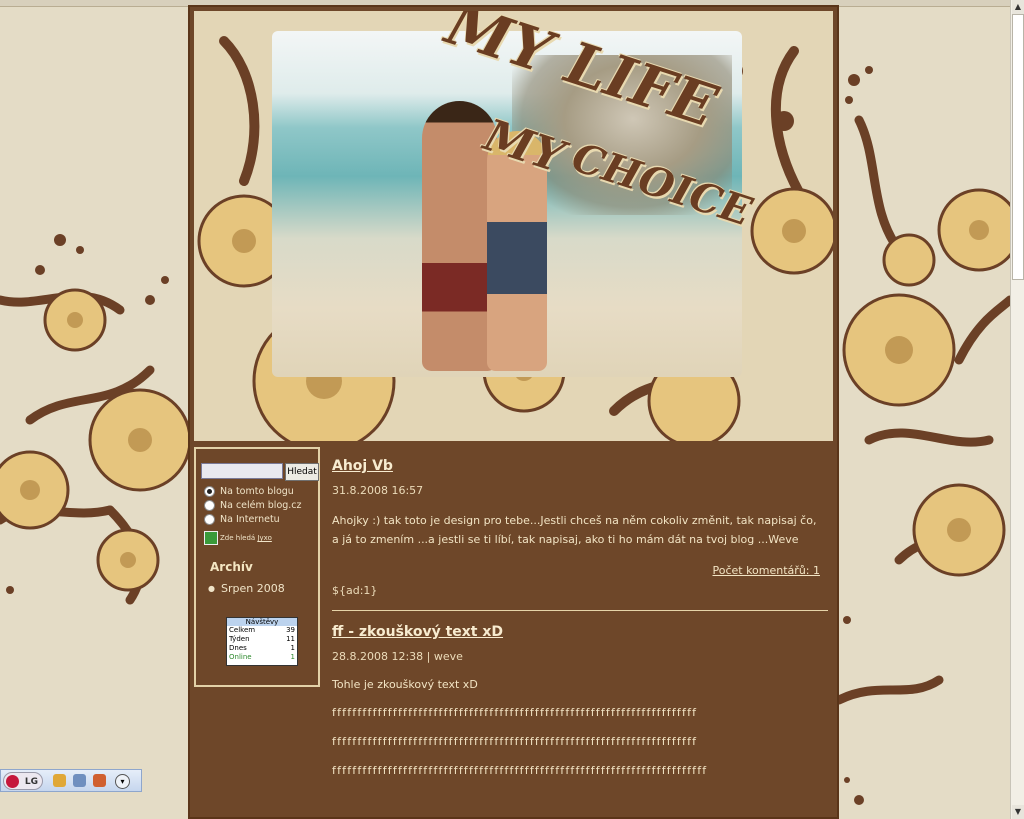 This screenshot has height=819, width=1024. I want to click on jyxo-link: Jyxo, so click(264, 538).